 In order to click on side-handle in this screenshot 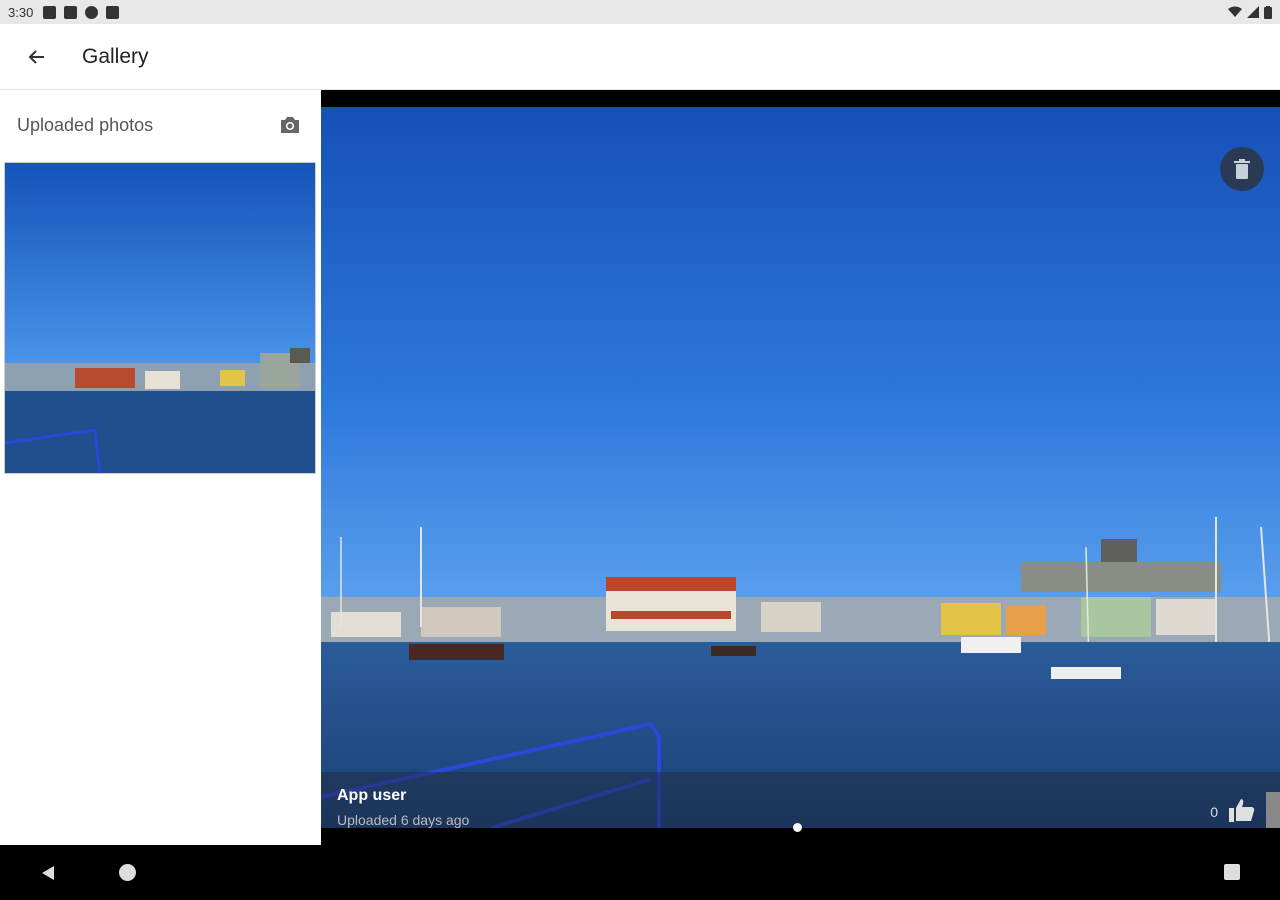, I will do `click(1273, 810)`.